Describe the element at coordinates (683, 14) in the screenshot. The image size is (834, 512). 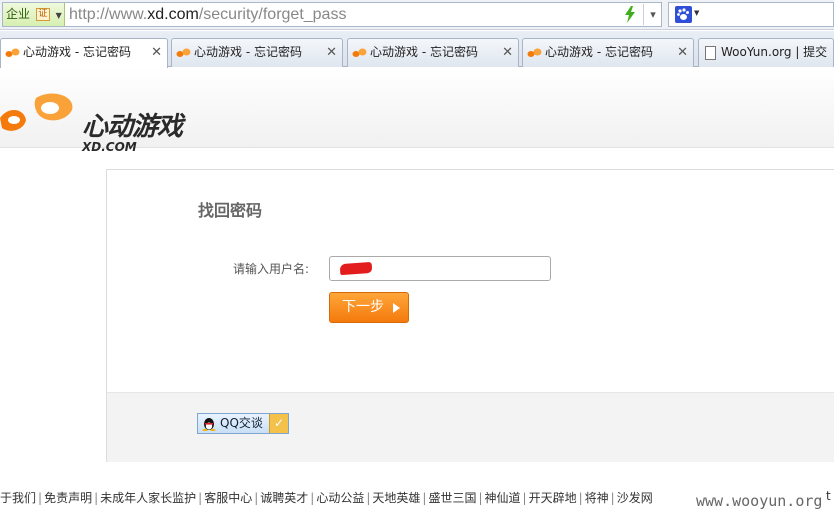
I see `baidu-paw-icon` at that location.